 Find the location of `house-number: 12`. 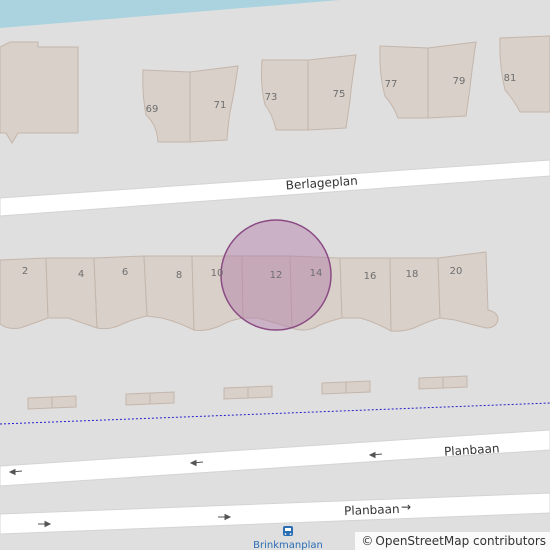

house-number: 12 is located at coordinates (276, 275).